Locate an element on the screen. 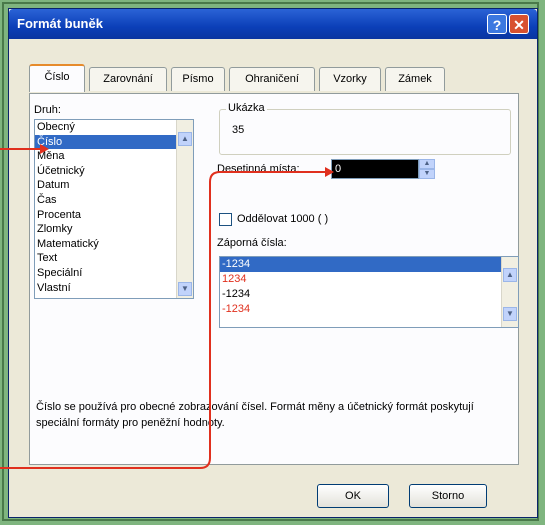  tab-label: Zámek is located at coordinates (415, 79).